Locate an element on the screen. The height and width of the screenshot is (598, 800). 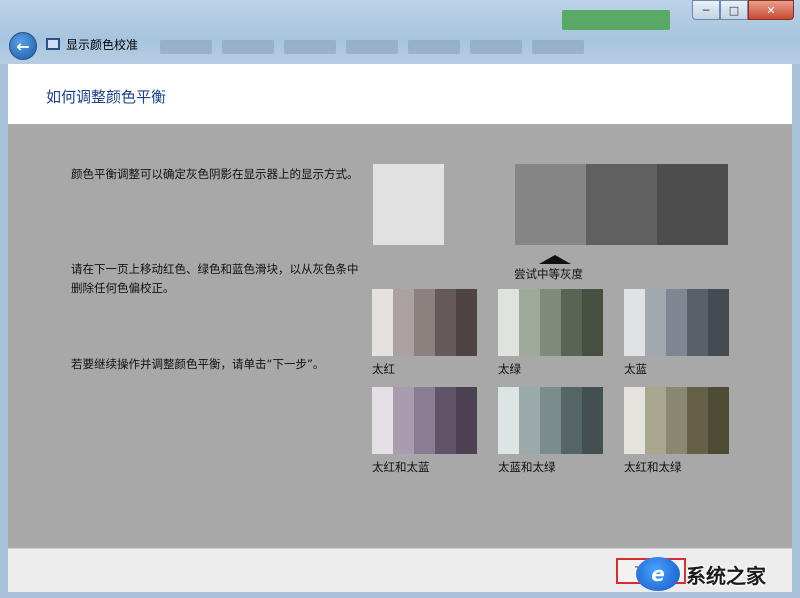
window-controls: ─ □ ✕ is located at coordinates (743, 10).